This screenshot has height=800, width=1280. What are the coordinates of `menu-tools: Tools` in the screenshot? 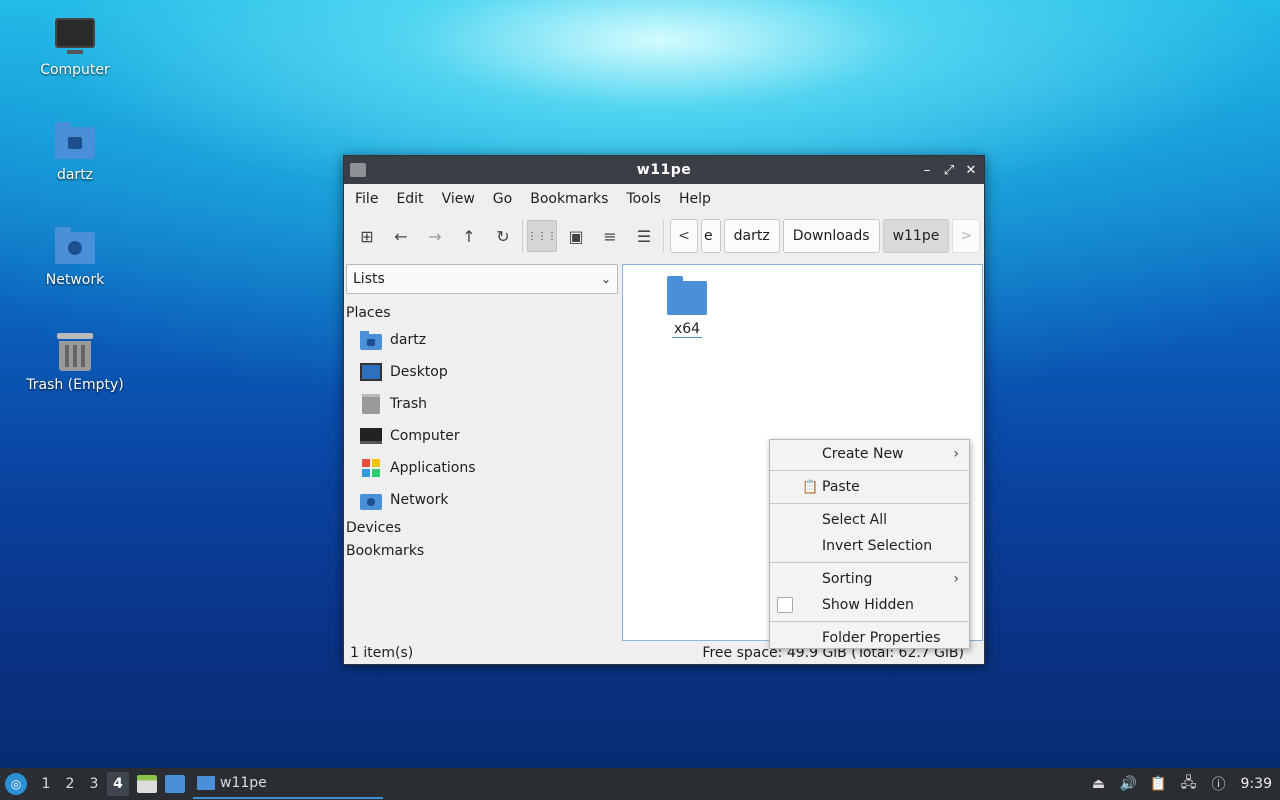 It's located at (643, 199).